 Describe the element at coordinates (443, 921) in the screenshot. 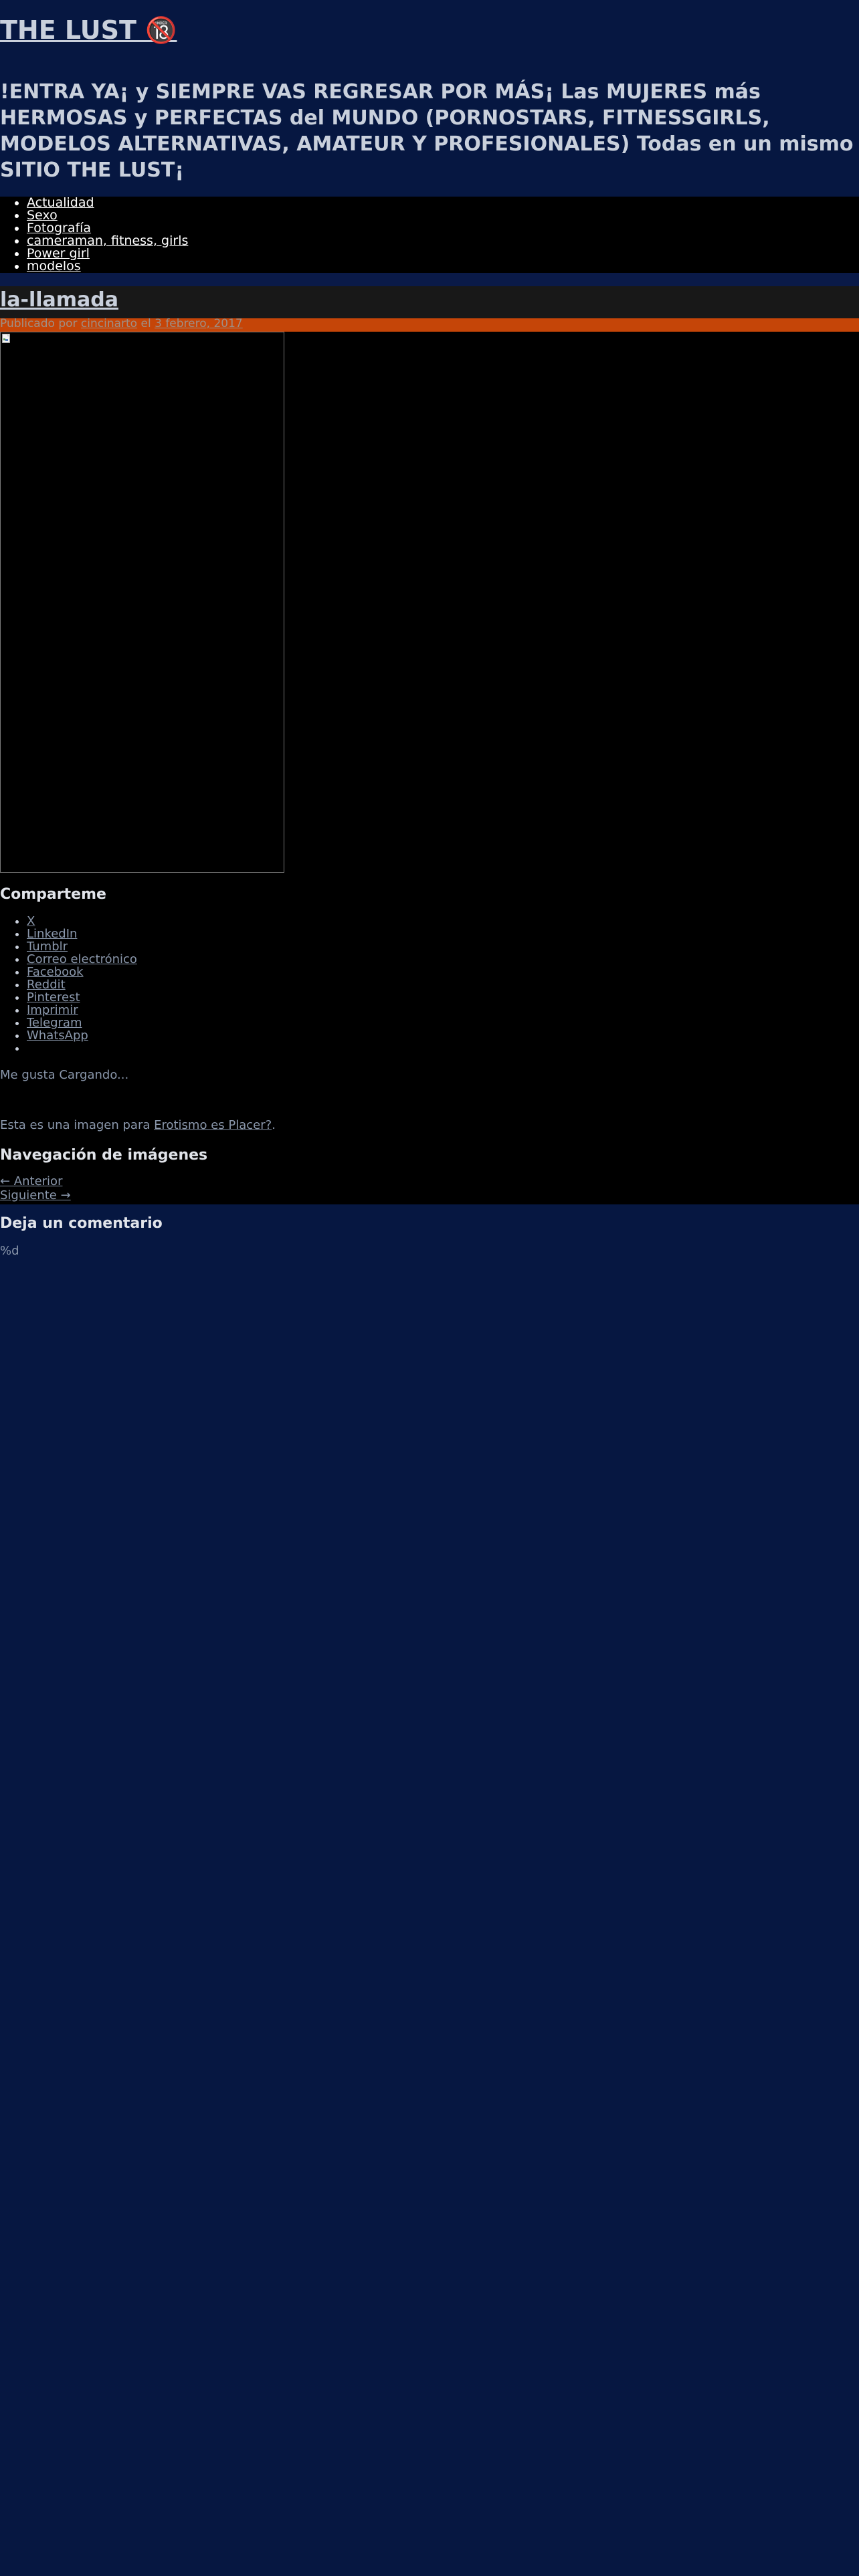

I see `share-item-x: X` at that location.